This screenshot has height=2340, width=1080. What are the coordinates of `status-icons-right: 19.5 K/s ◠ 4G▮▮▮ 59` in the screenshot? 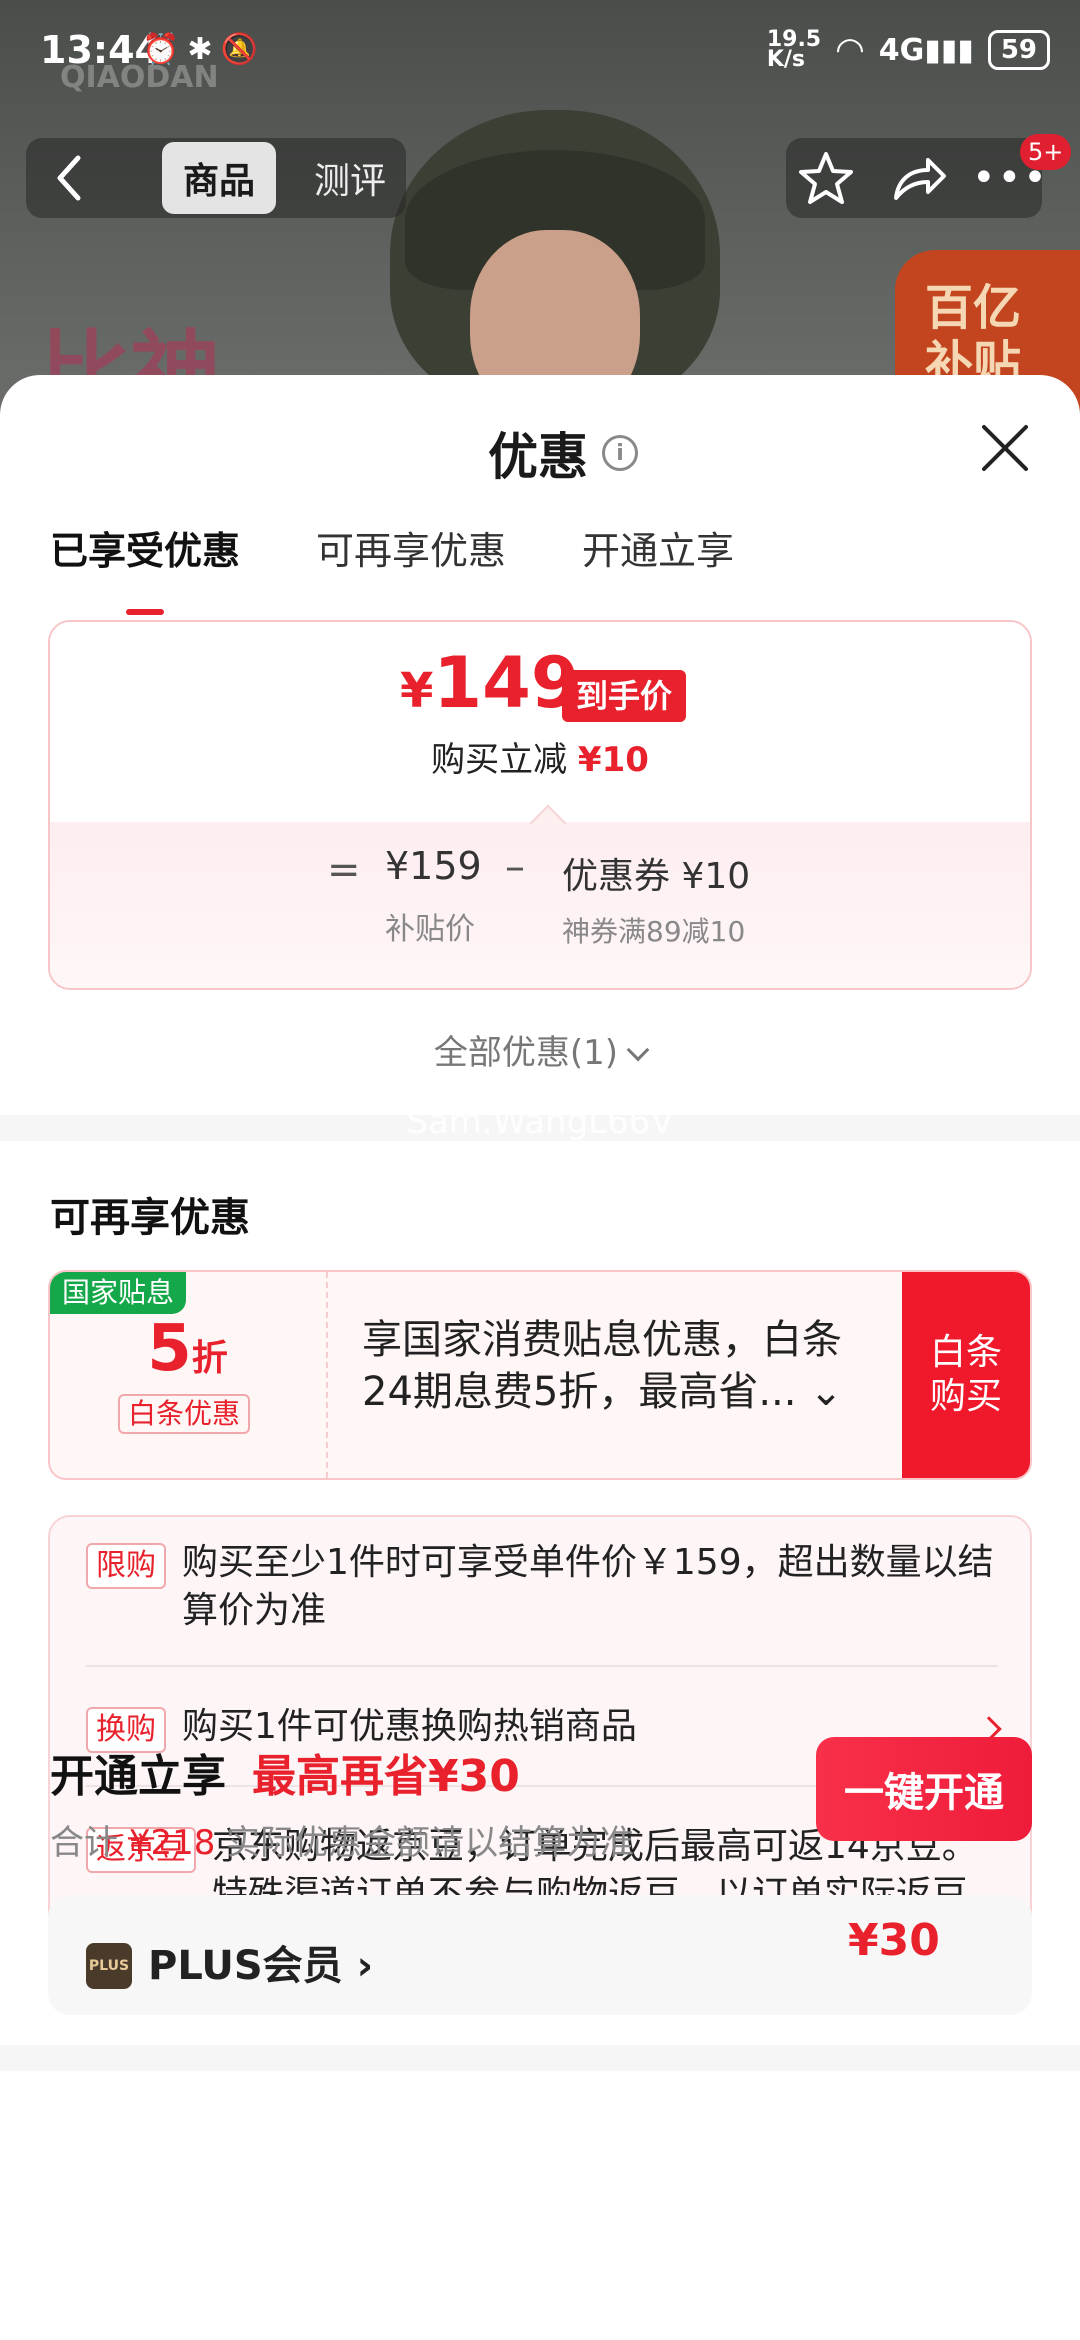 It's located at (908, 49).